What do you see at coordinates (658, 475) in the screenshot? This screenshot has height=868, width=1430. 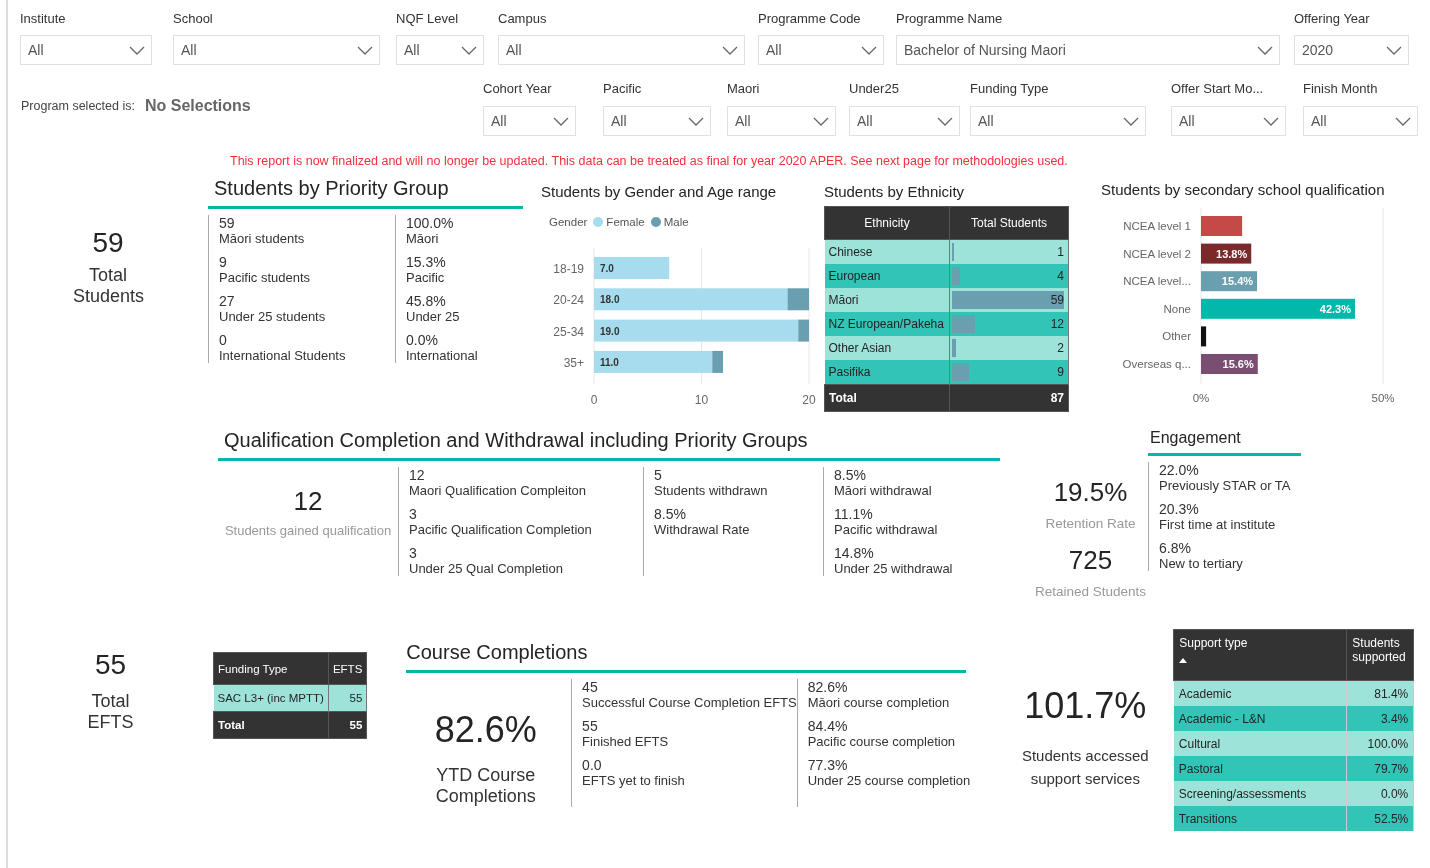 I see `metric-value: 5` at bounding box center [658, 475].